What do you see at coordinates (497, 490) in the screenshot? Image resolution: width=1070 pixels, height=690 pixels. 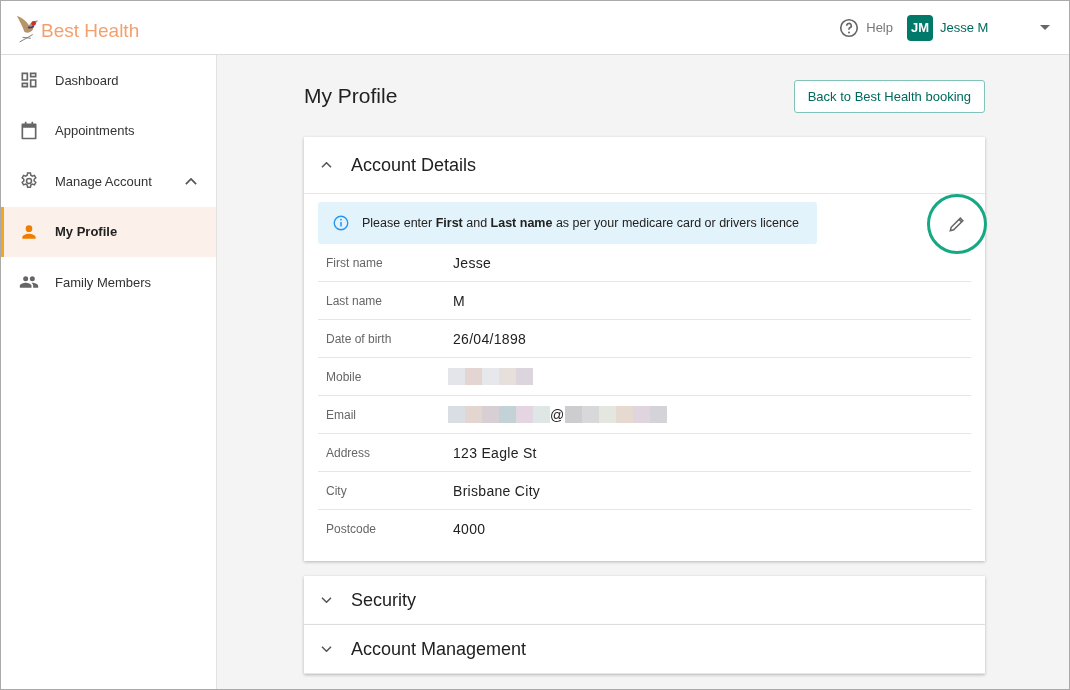 I see `field-value: Brisbane City` at bounding box center [497, 490].